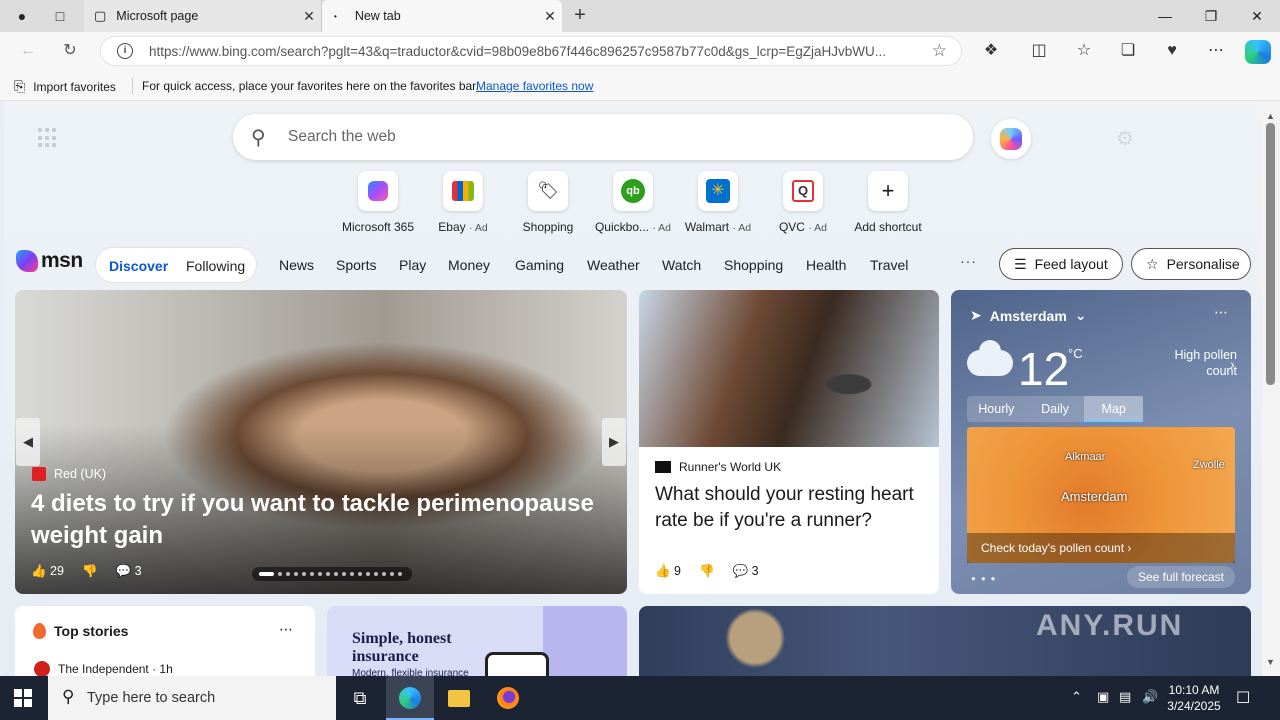 The image size is (1280, 720). Describe the element at coordinates (1125, 697) in the screenshot. I see `network-icon: ▤` at that location.